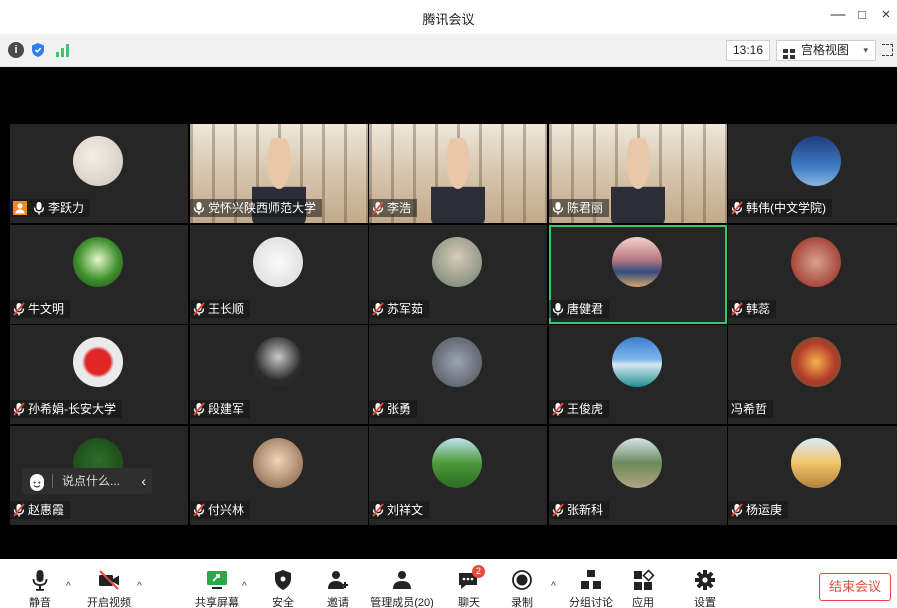 Image resolution: width=897 pixels, height=608 pixels. I want to click on participant-name: 李跃力, so click(66, 208).